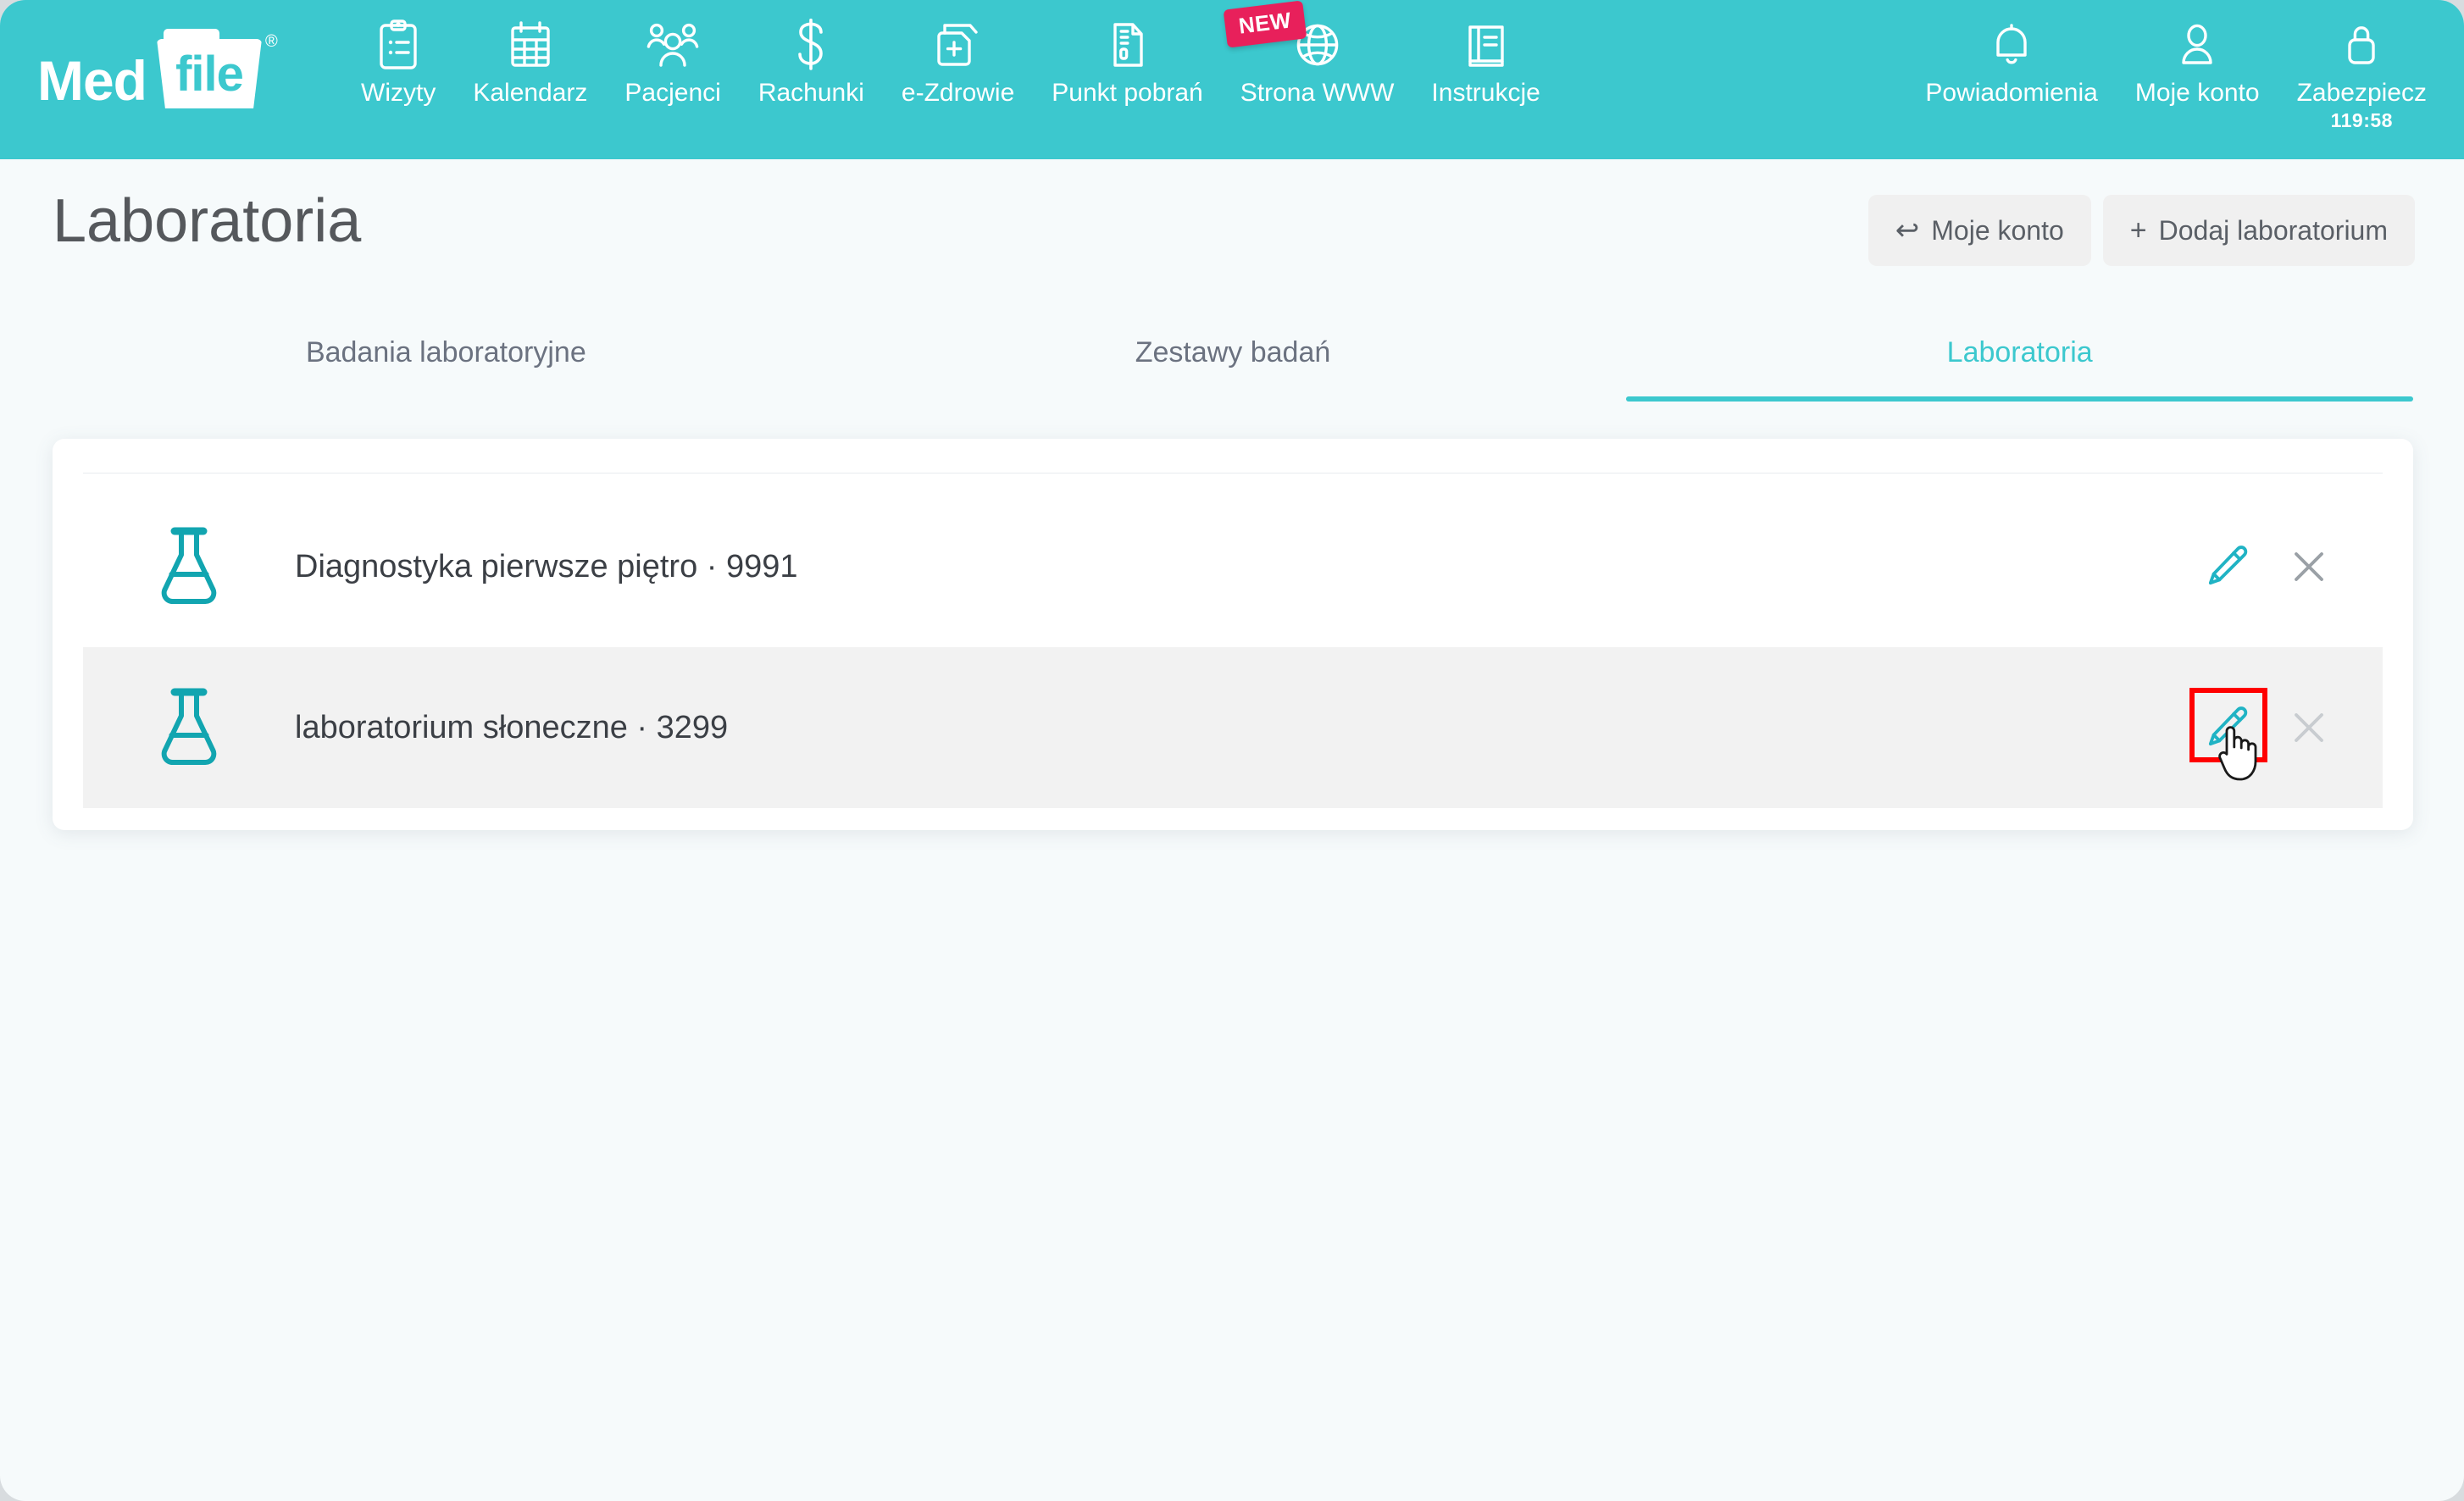  I want to click on laboratory-name: laboratorium słoneczne · 3299, so click(512, 727).